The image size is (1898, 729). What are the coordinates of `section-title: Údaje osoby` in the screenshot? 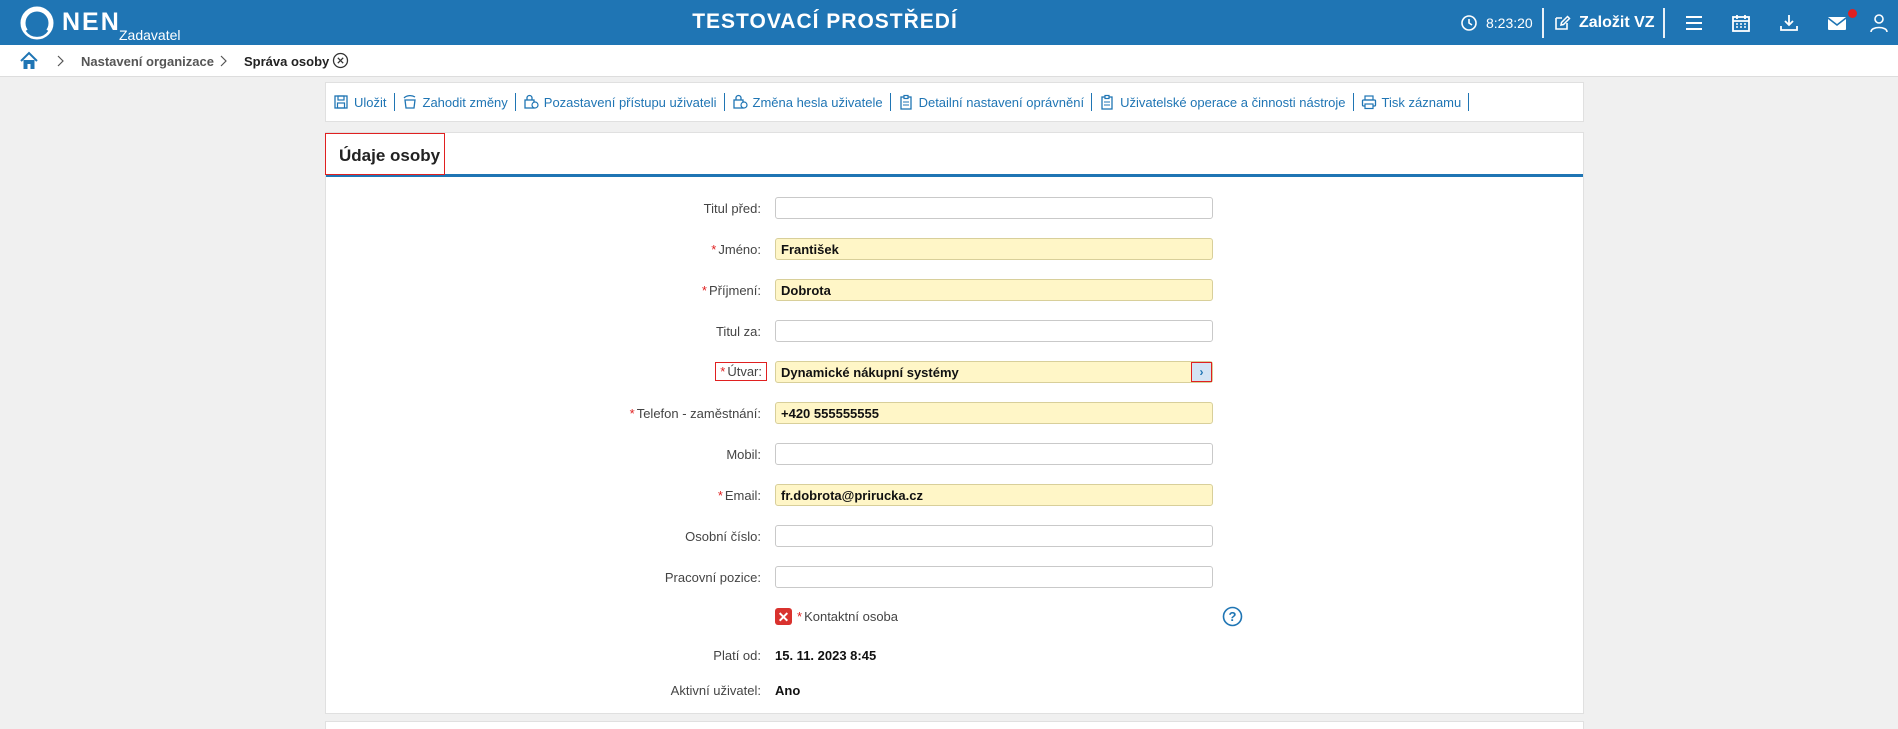 It's located at (385, 154).